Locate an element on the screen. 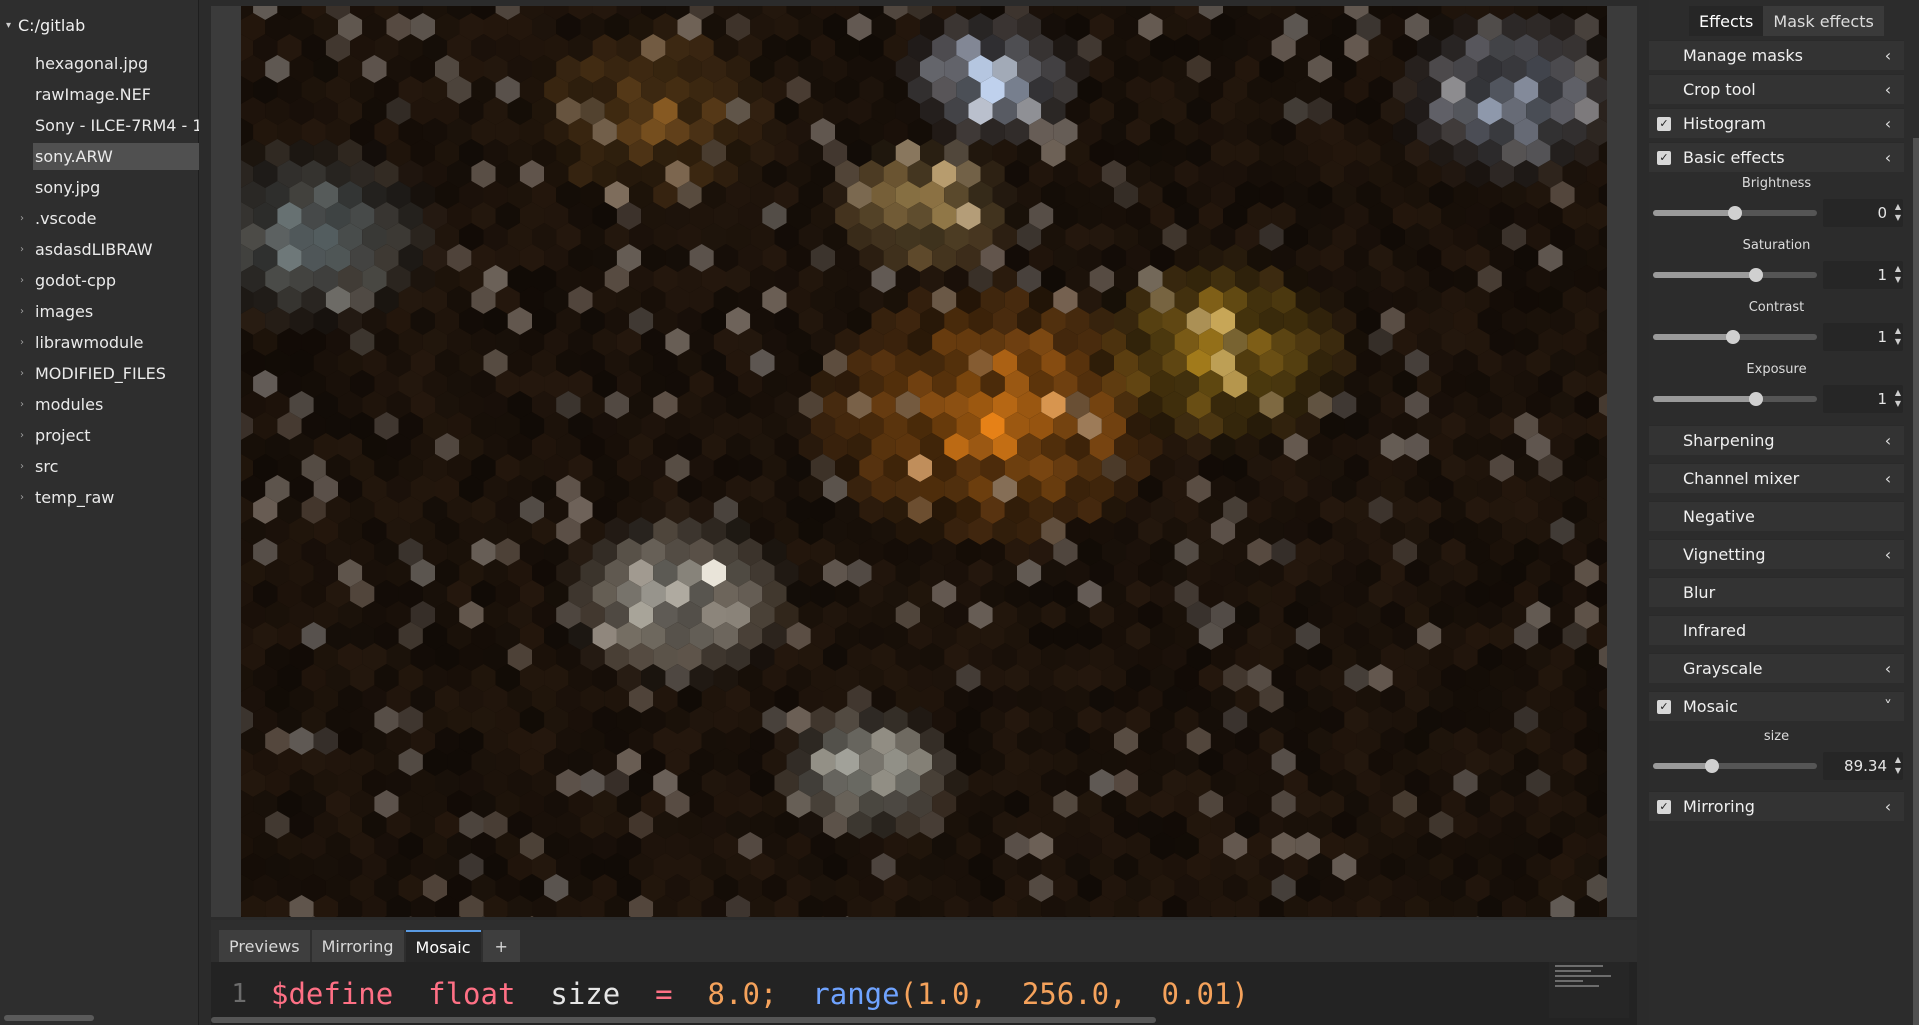  tree-file-selected: sony.ARW is located at coordinates (116, 156).